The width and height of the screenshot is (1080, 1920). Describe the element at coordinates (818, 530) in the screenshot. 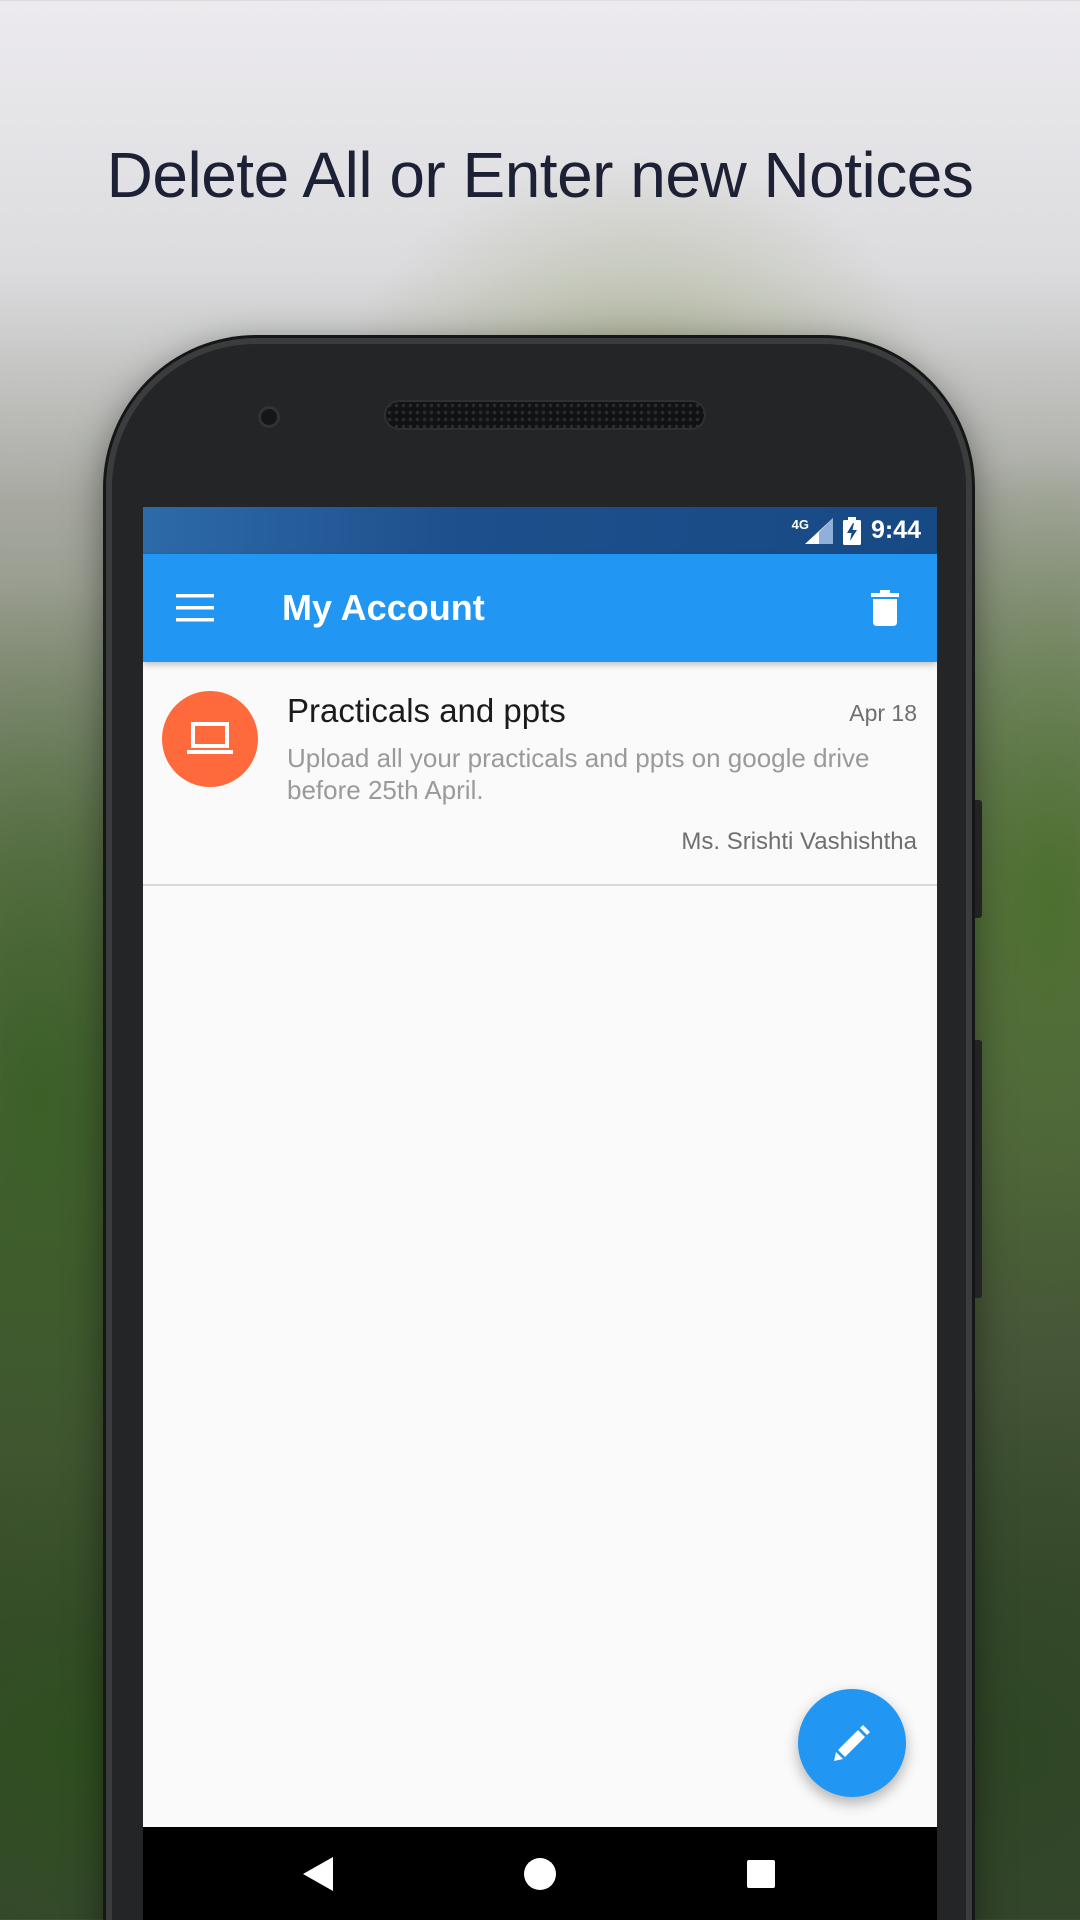

I see `signal-icon` at that location.